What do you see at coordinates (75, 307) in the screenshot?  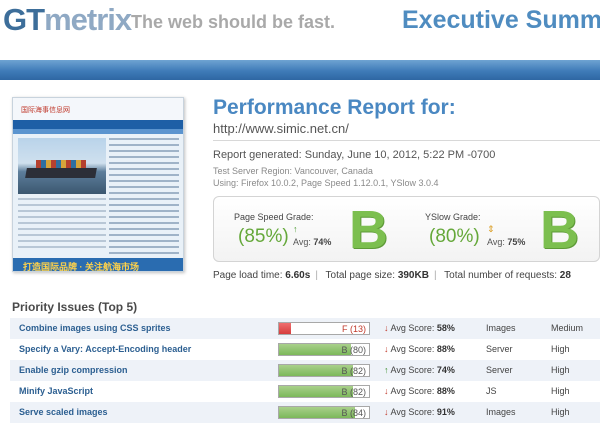 I see `priority-issues-title: Priority Issues (Top 5)` at bounding box center [75, 307].